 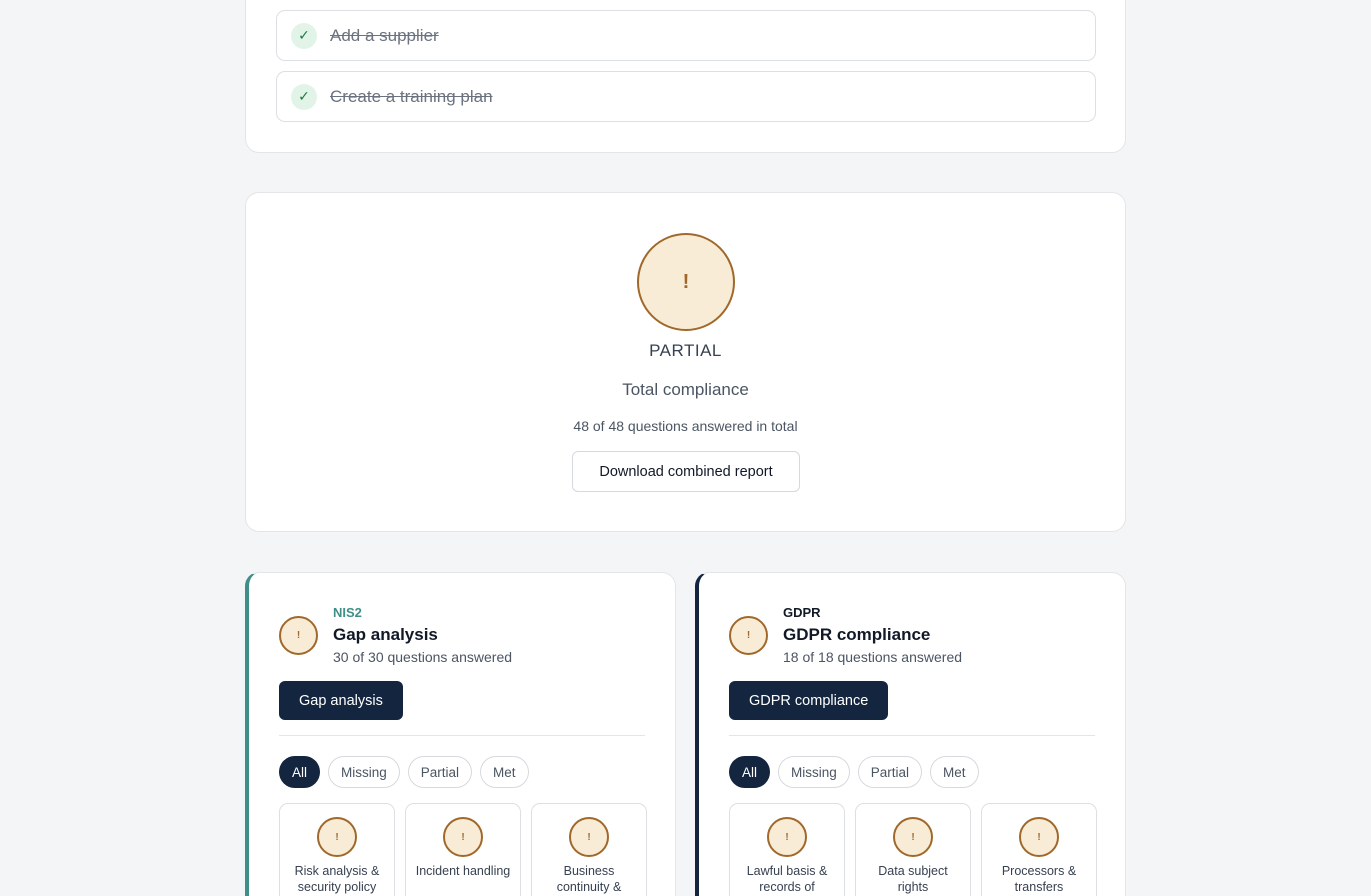 What do you see at coordinates (685, 350) in the screenshot?
I see `compliance-status-label: PARTIAL` at bounding box center [685, 350].